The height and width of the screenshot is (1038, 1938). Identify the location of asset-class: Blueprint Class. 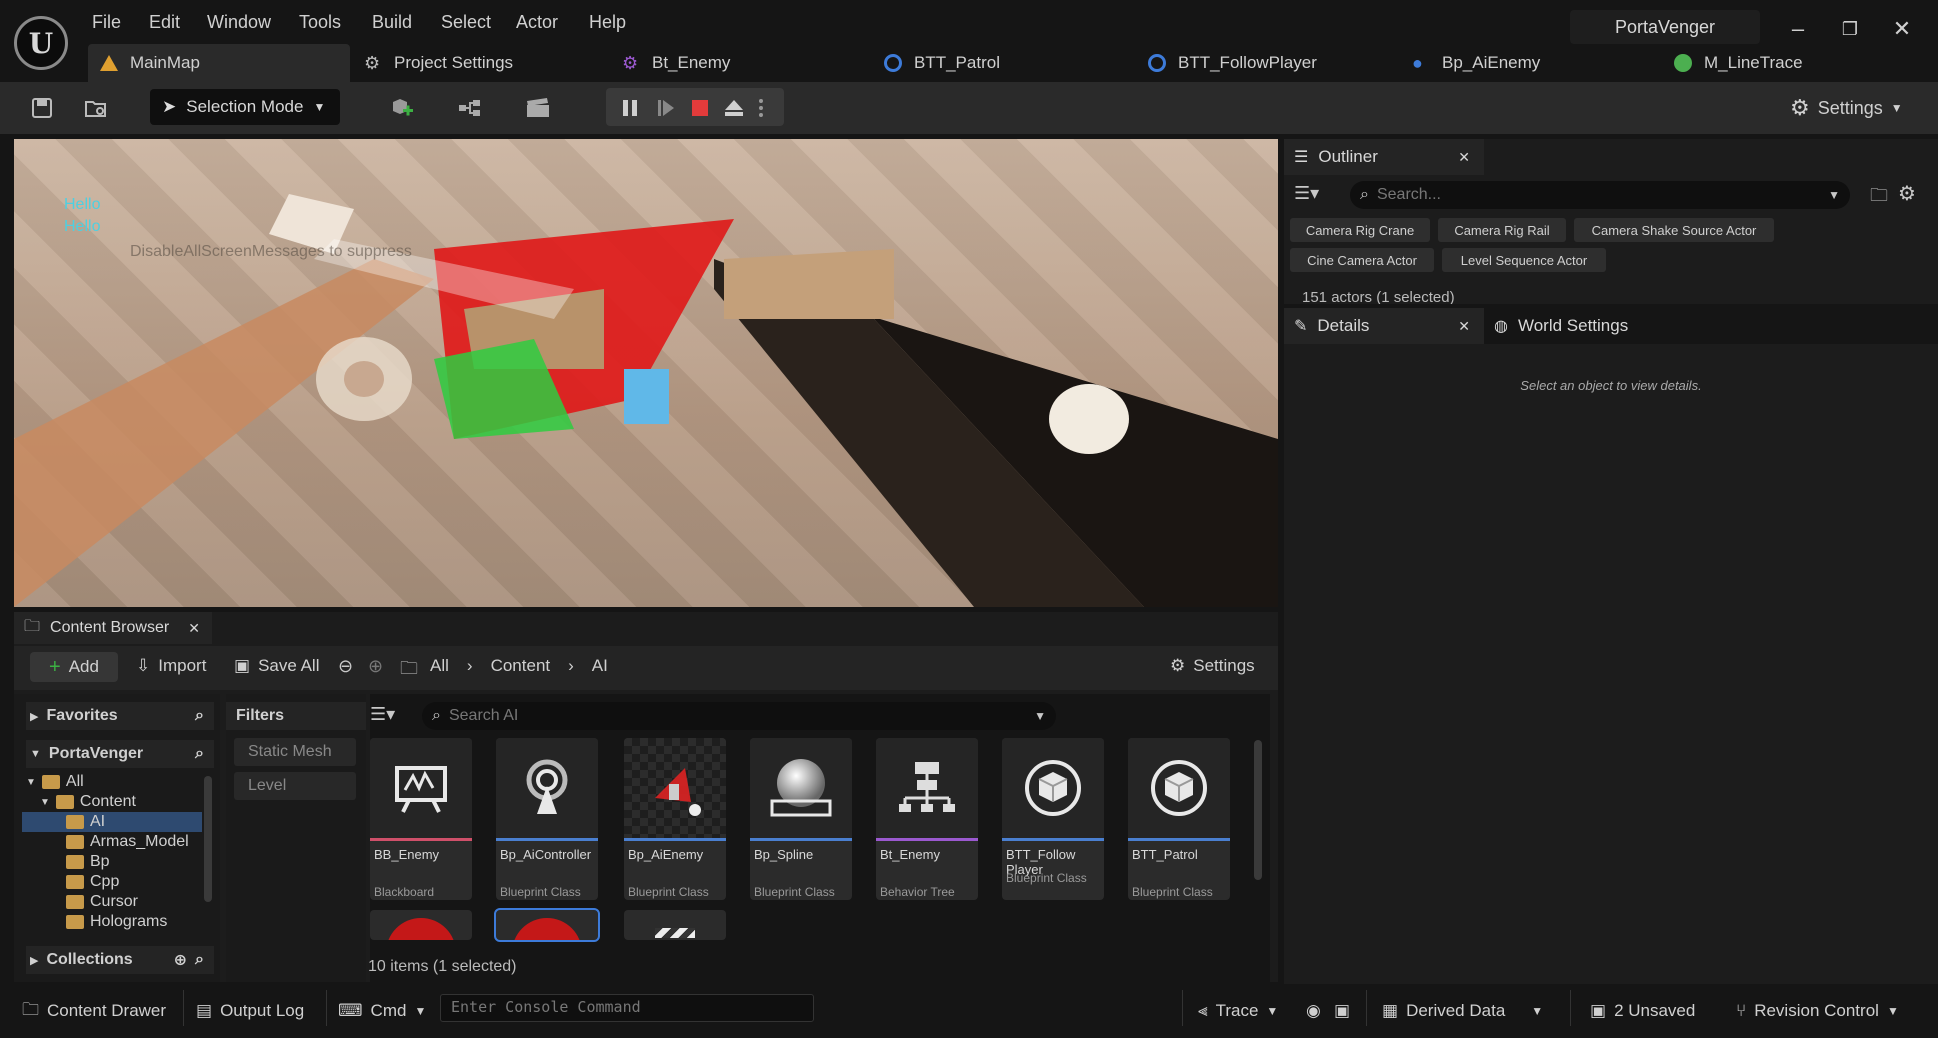
(668, 892).